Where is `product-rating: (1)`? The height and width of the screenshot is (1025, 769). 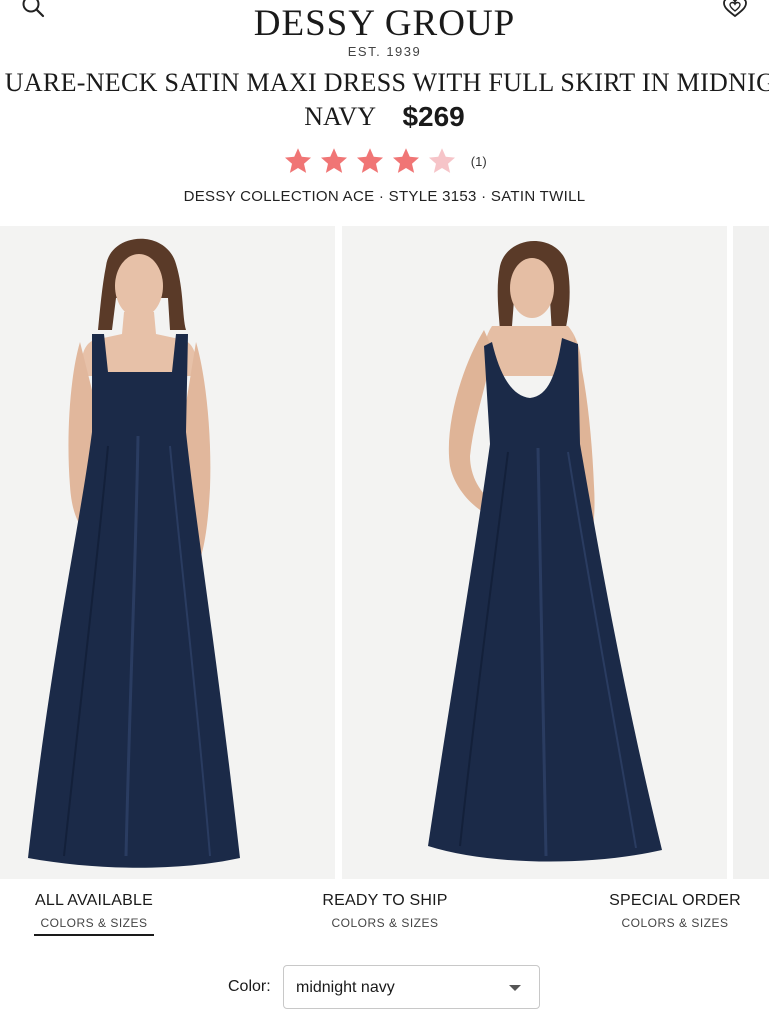
product-rating: (1) is located at coordinates (384, 162).